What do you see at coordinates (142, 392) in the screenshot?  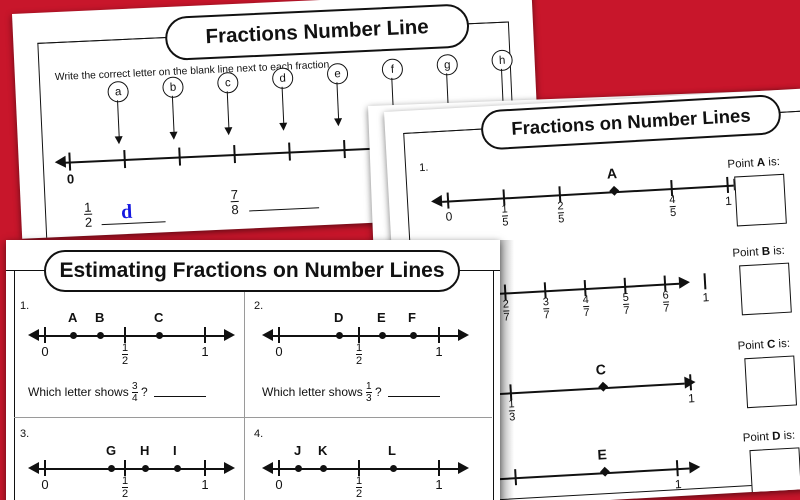 I see `problem-1-question-suffix: ?` at bounding box center [142, 392].